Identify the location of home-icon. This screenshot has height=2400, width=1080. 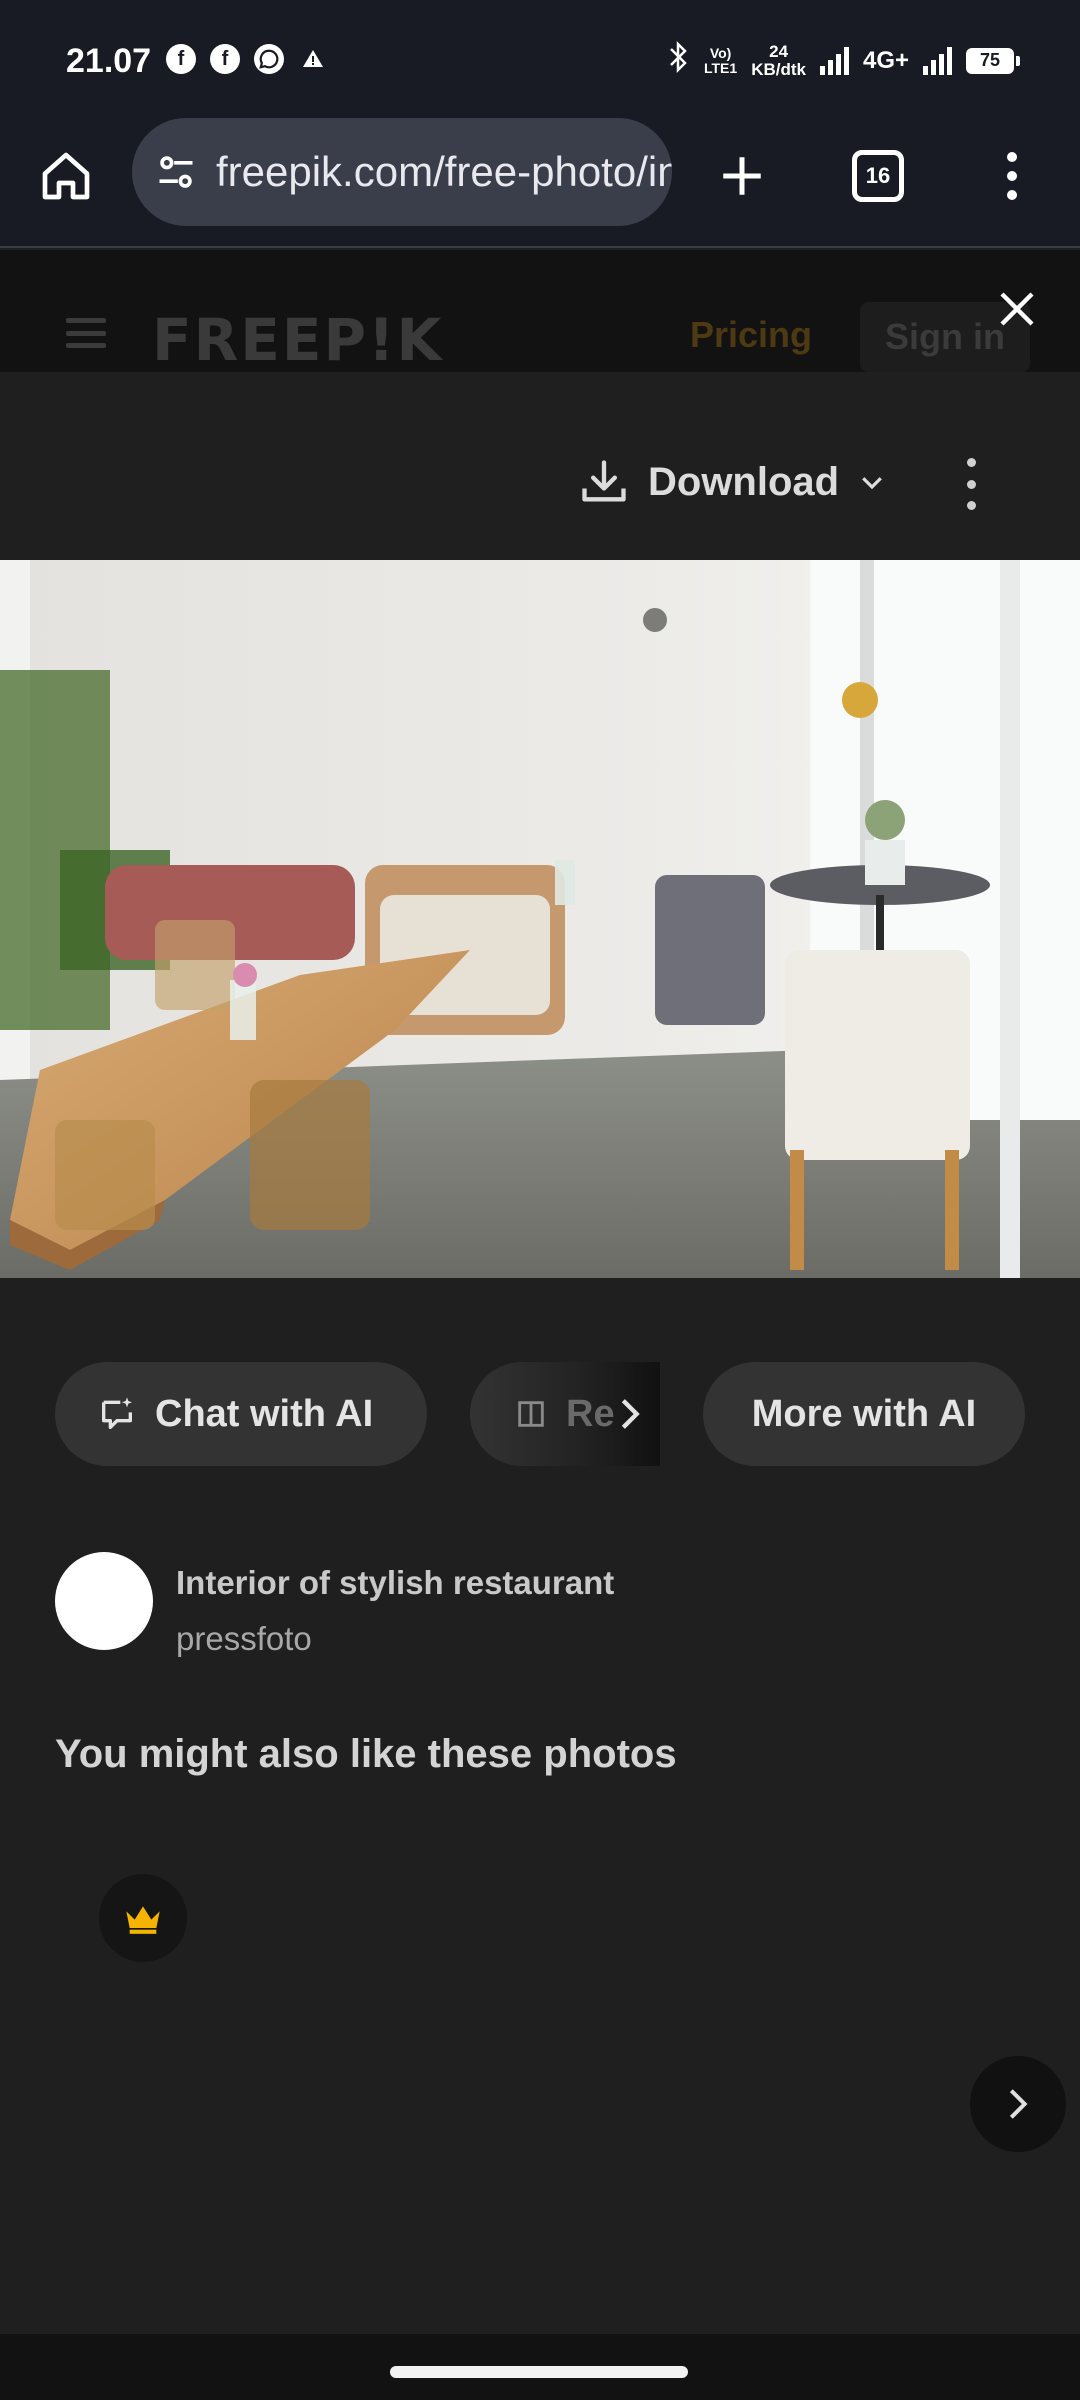
(66, 176).